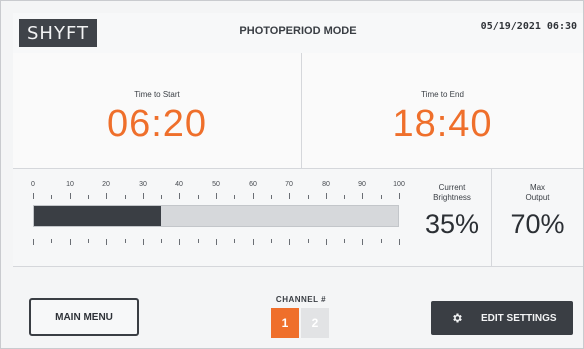  I want to click on scale-label: 30, so click(143, 184).